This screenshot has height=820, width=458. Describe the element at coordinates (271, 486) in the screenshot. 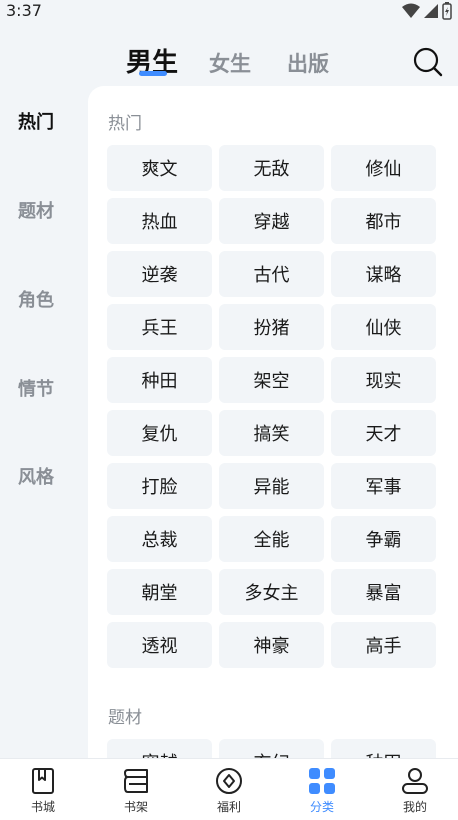

I see `tag-item: 异能` at that location.